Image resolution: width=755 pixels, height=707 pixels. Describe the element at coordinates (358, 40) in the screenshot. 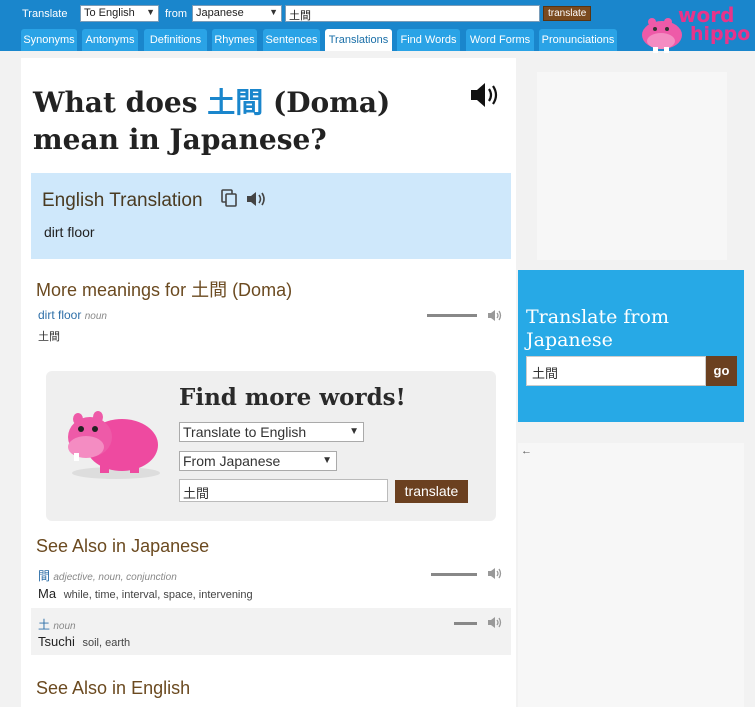

I see `tab-translations: Translations` at that location.